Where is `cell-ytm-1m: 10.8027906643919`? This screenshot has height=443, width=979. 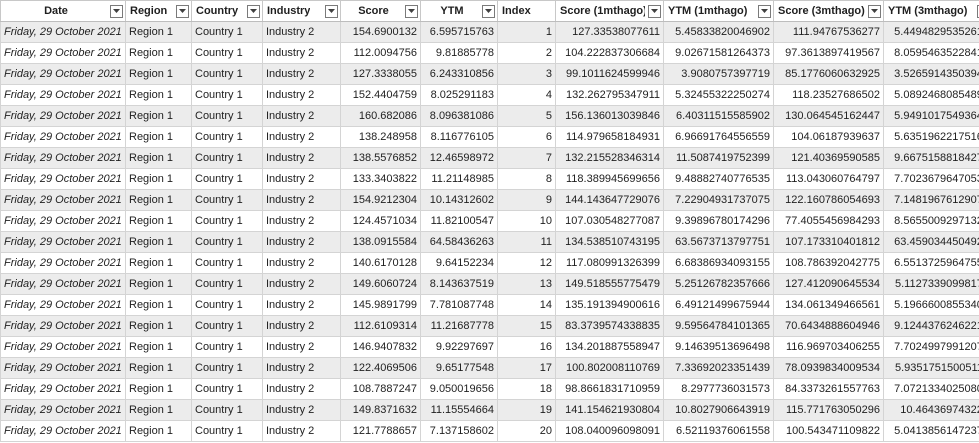 cell-ytm-1m: 10.8027906643919 is located at coordinates (718, 410).